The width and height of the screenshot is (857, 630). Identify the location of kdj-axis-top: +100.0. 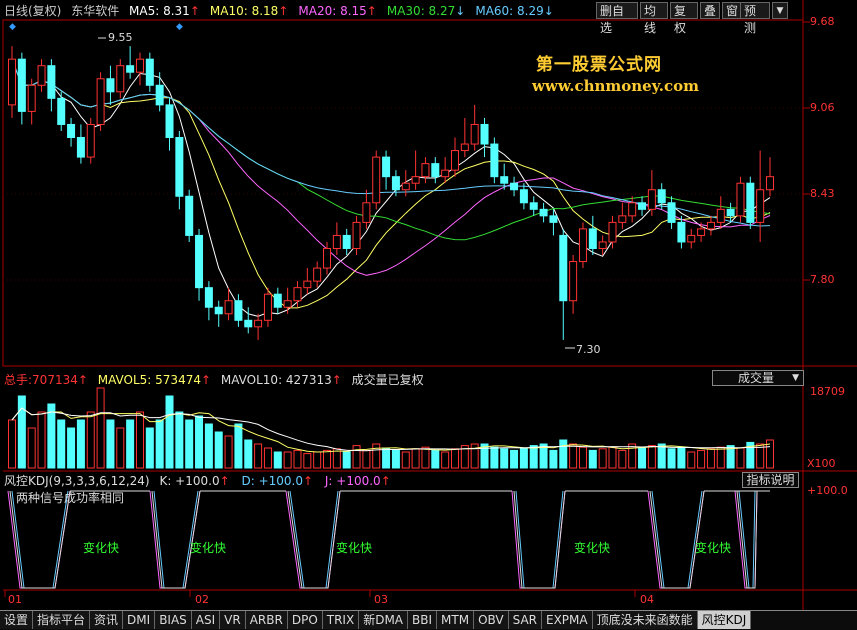
(827, 490).